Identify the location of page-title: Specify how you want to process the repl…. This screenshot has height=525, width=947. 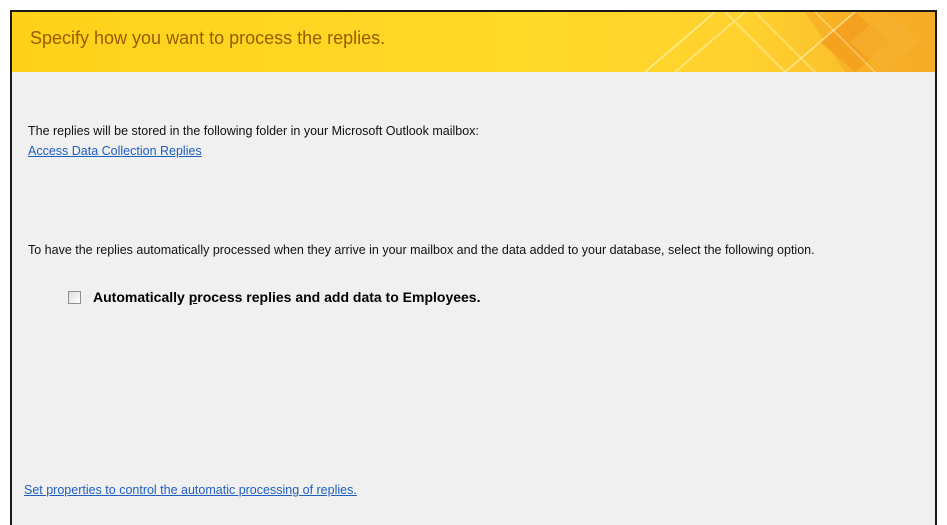
(208, 38).